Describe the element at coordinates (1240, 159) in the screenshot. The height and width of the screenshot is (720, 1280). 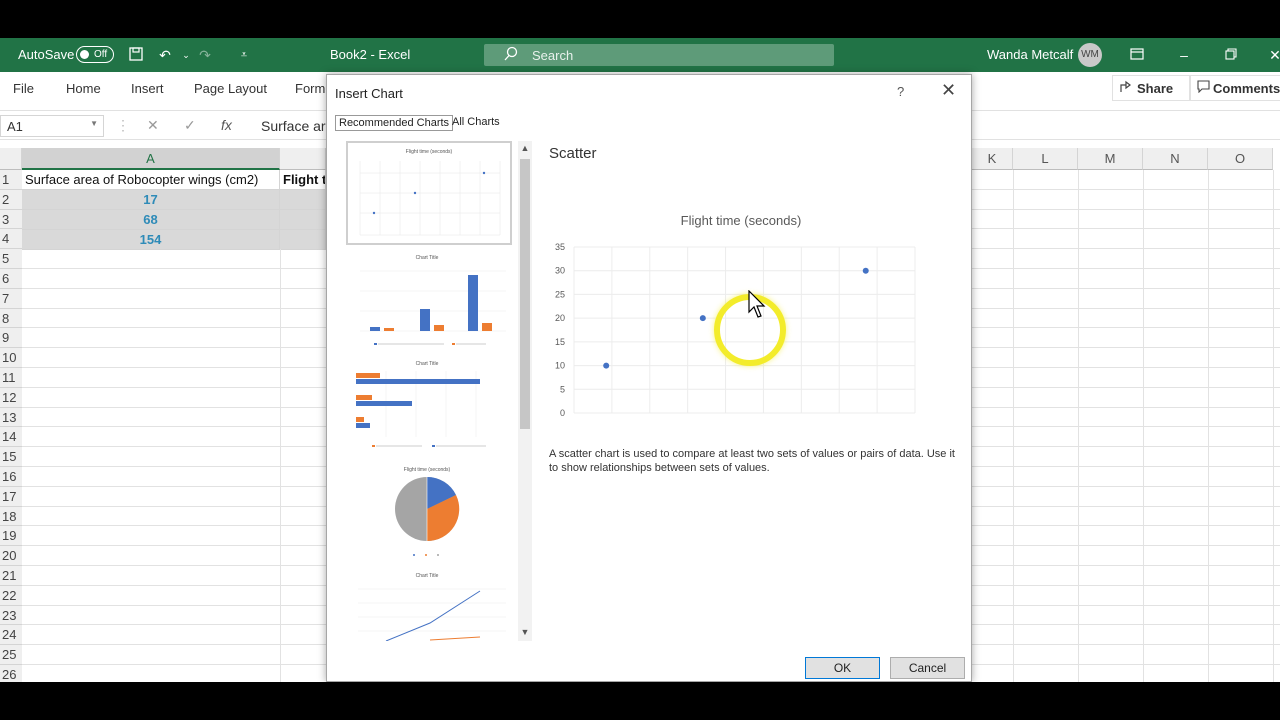
I see `column-header-o: O` at that location.